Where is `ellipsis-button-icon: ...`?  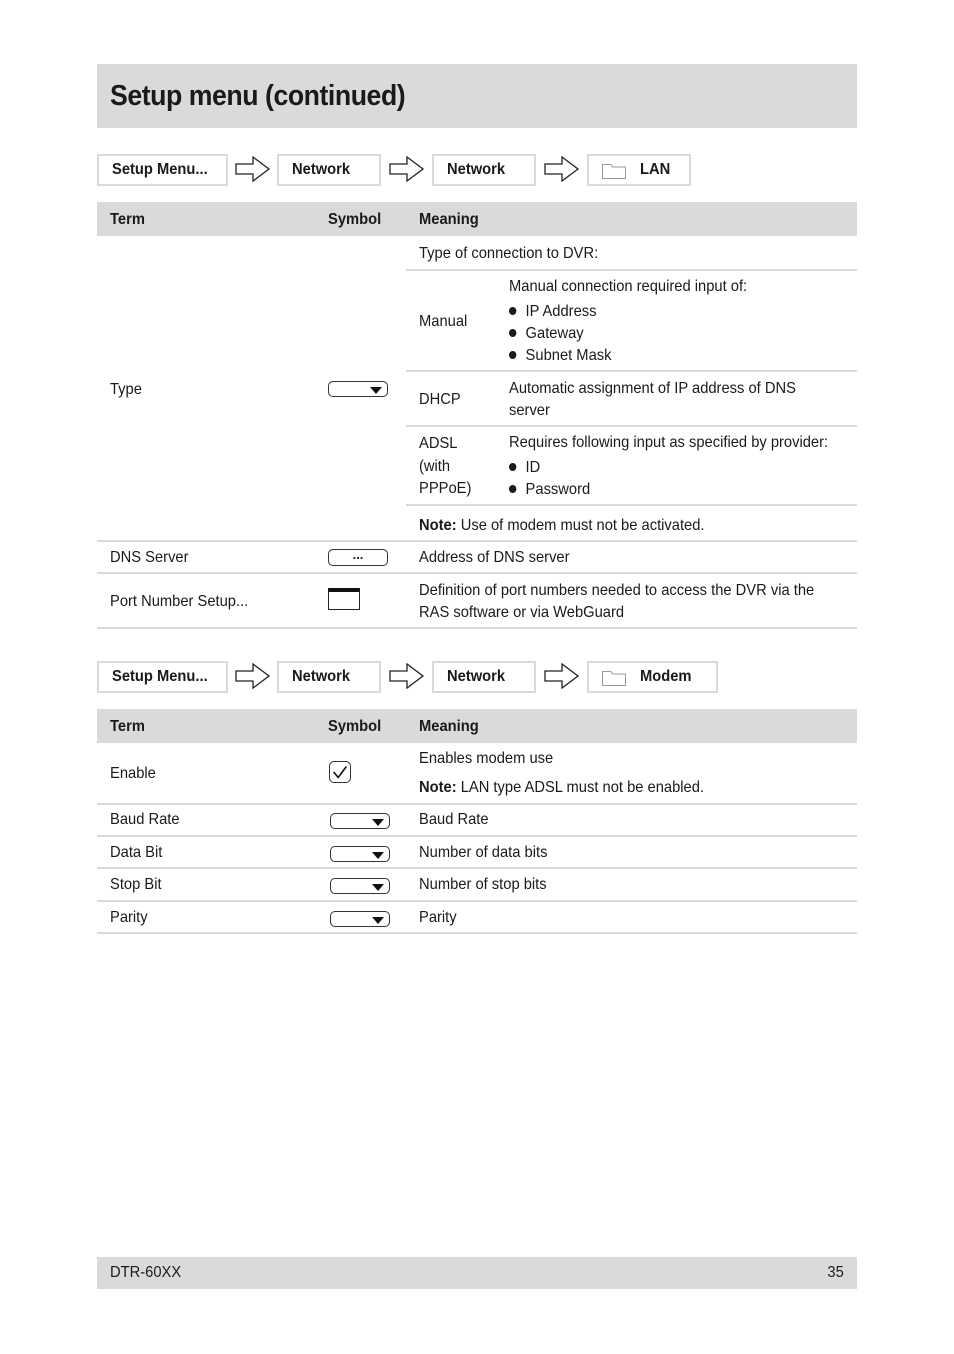 ellipsis-button-icon: ... is located at coordinates (358, 557).